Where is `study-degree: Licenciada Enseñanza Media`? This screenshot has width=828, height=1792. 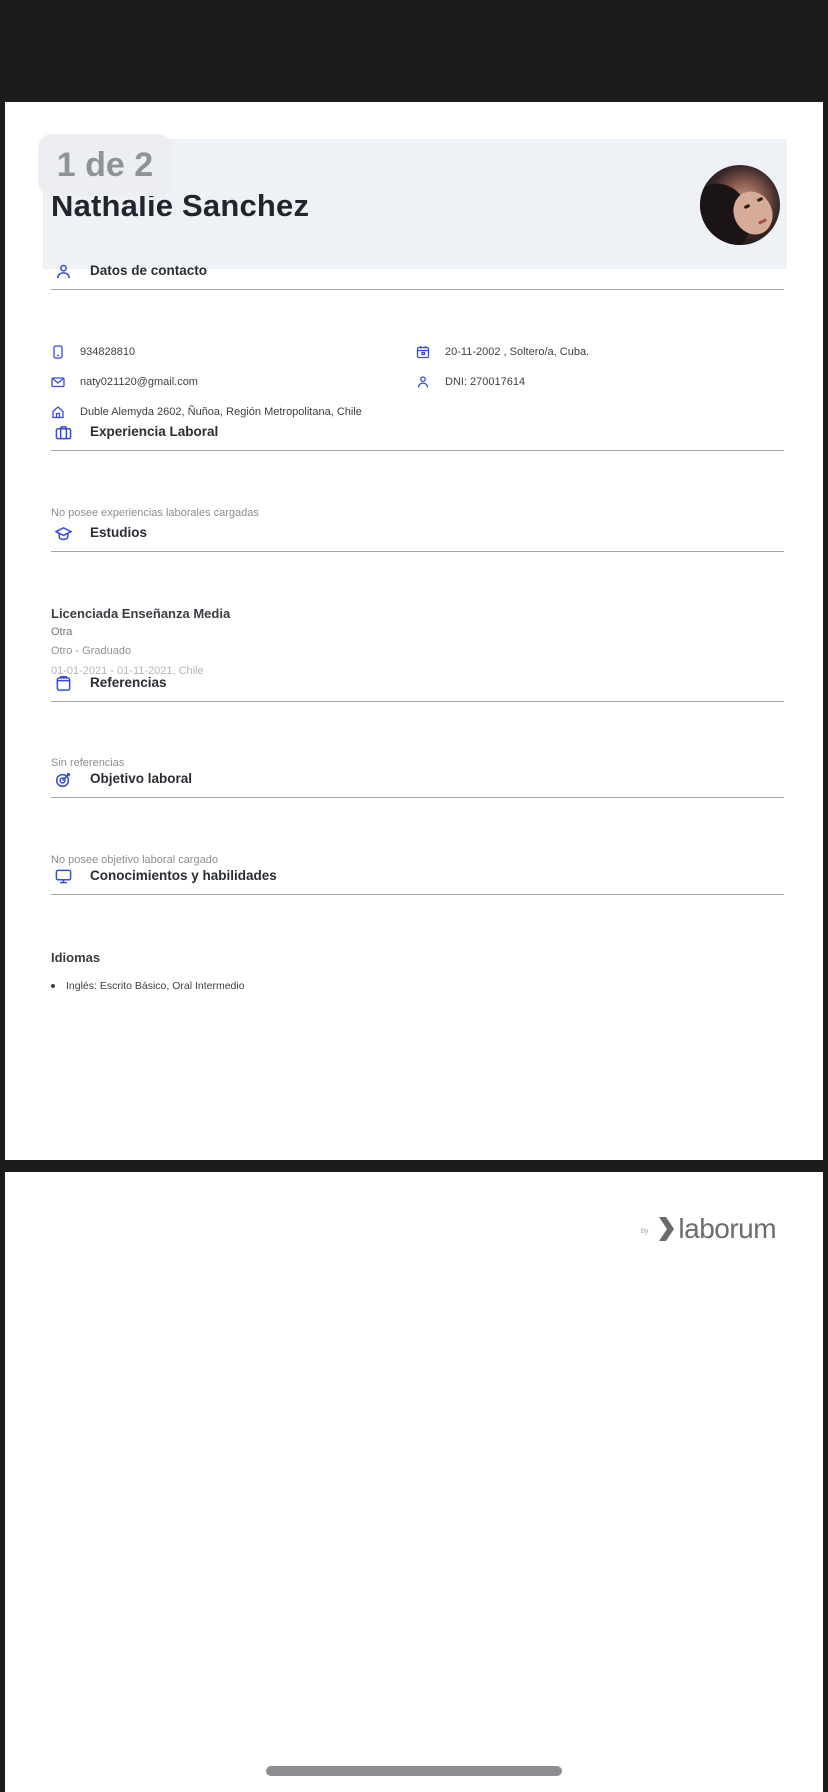 study-degree: Licenciada Enseñanza Media is located at coordinates (141, 613).